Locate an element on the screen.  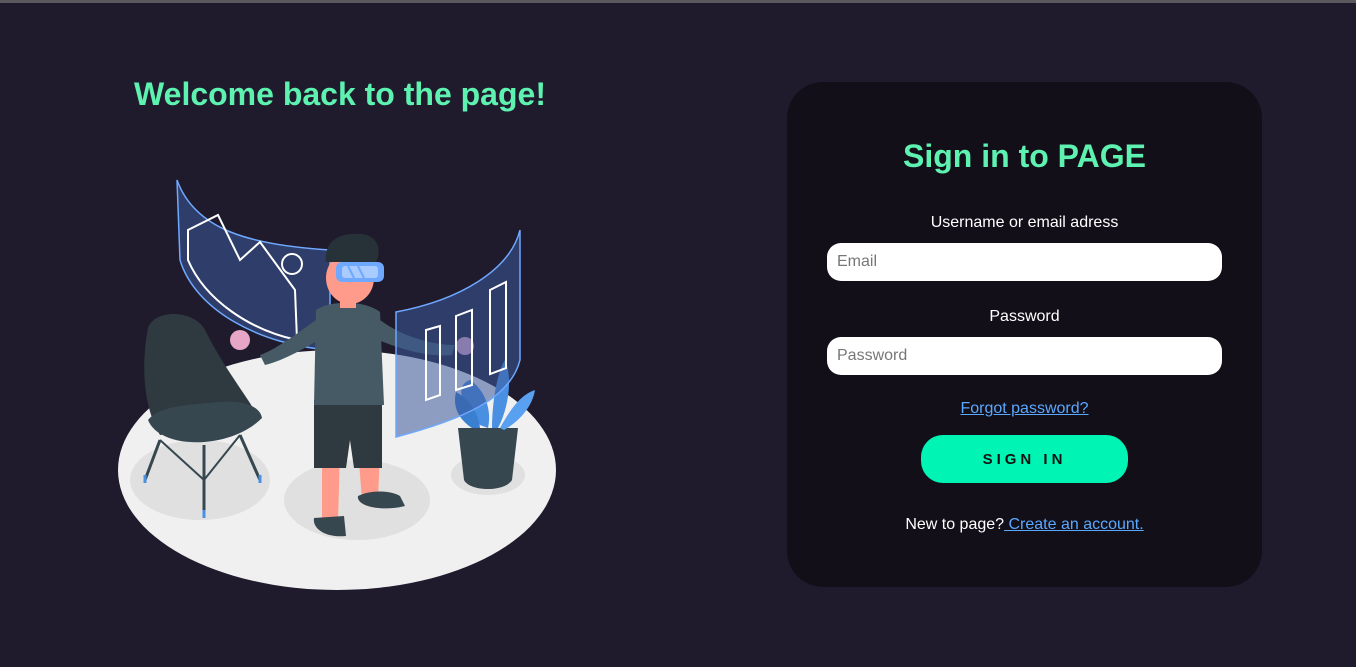
person-shadow is located at coordinates (357, 500).